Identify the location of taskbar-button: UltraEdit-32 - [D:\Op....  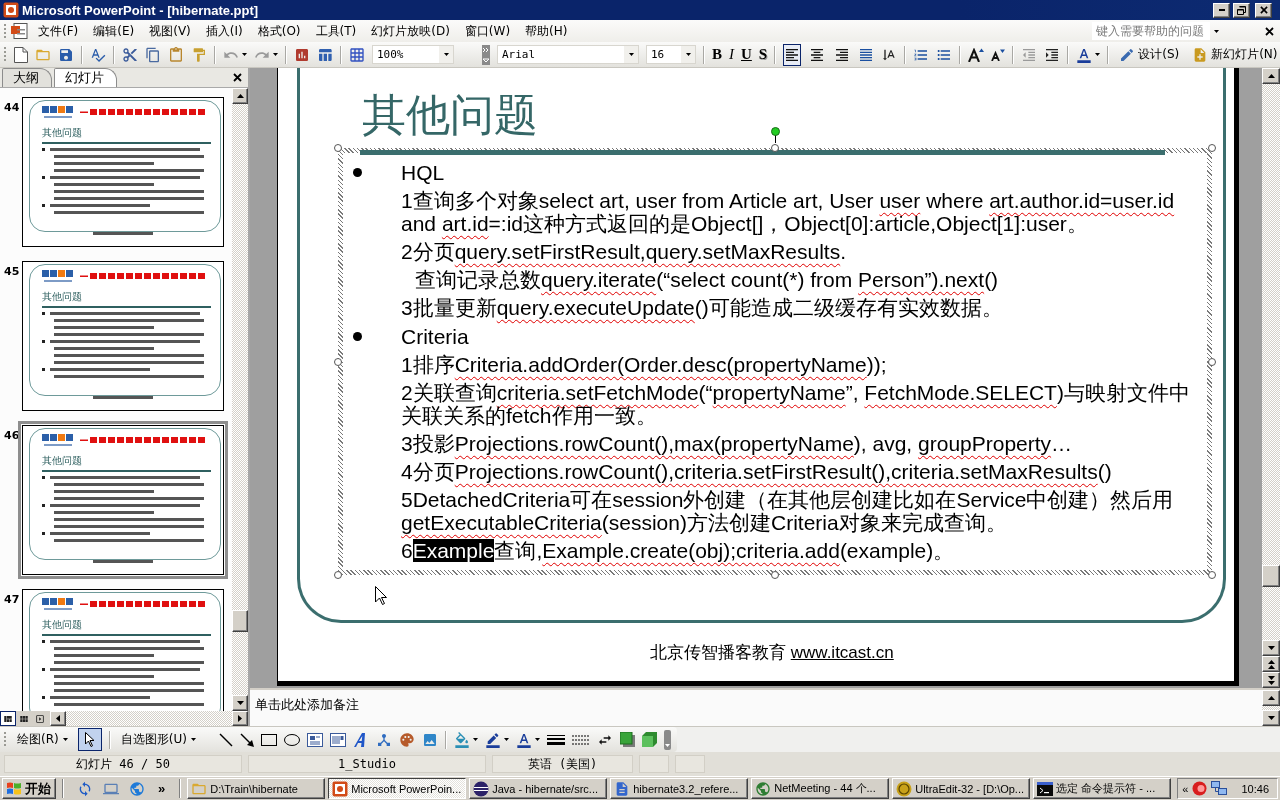
(961, 788).